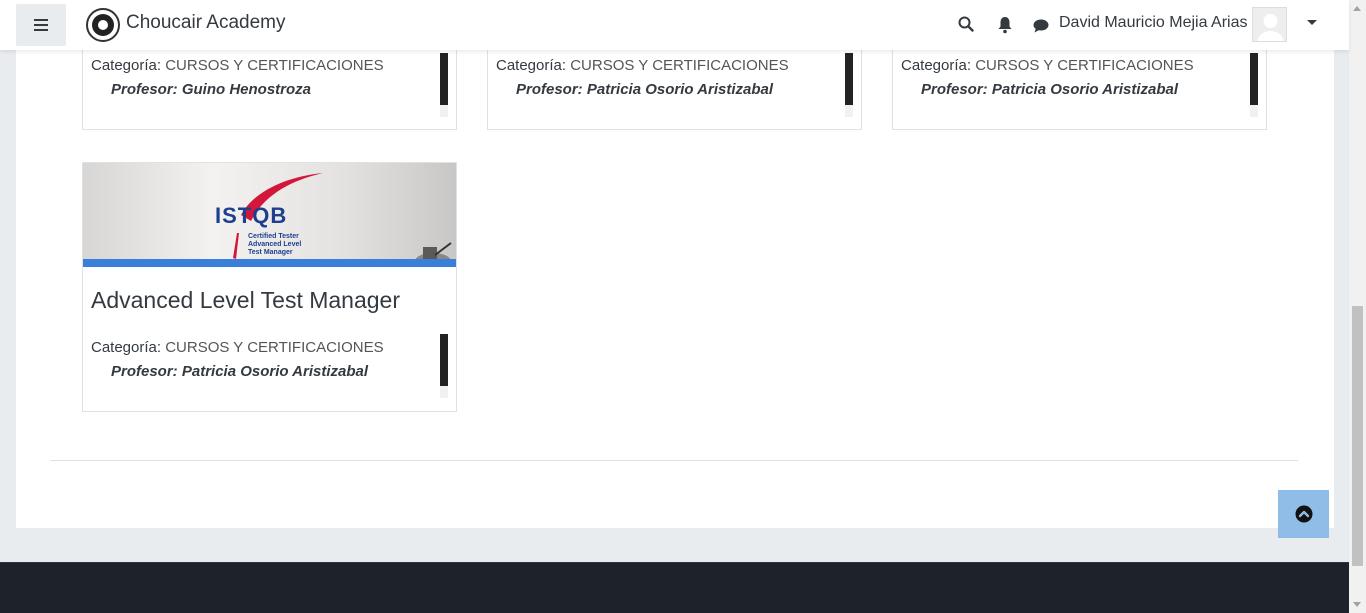 This screenshot has height=613, width=1366. What do you see at coordinates (966, 24) in the screenshot?
I see `search-icon` at bounding box center [966, 24].